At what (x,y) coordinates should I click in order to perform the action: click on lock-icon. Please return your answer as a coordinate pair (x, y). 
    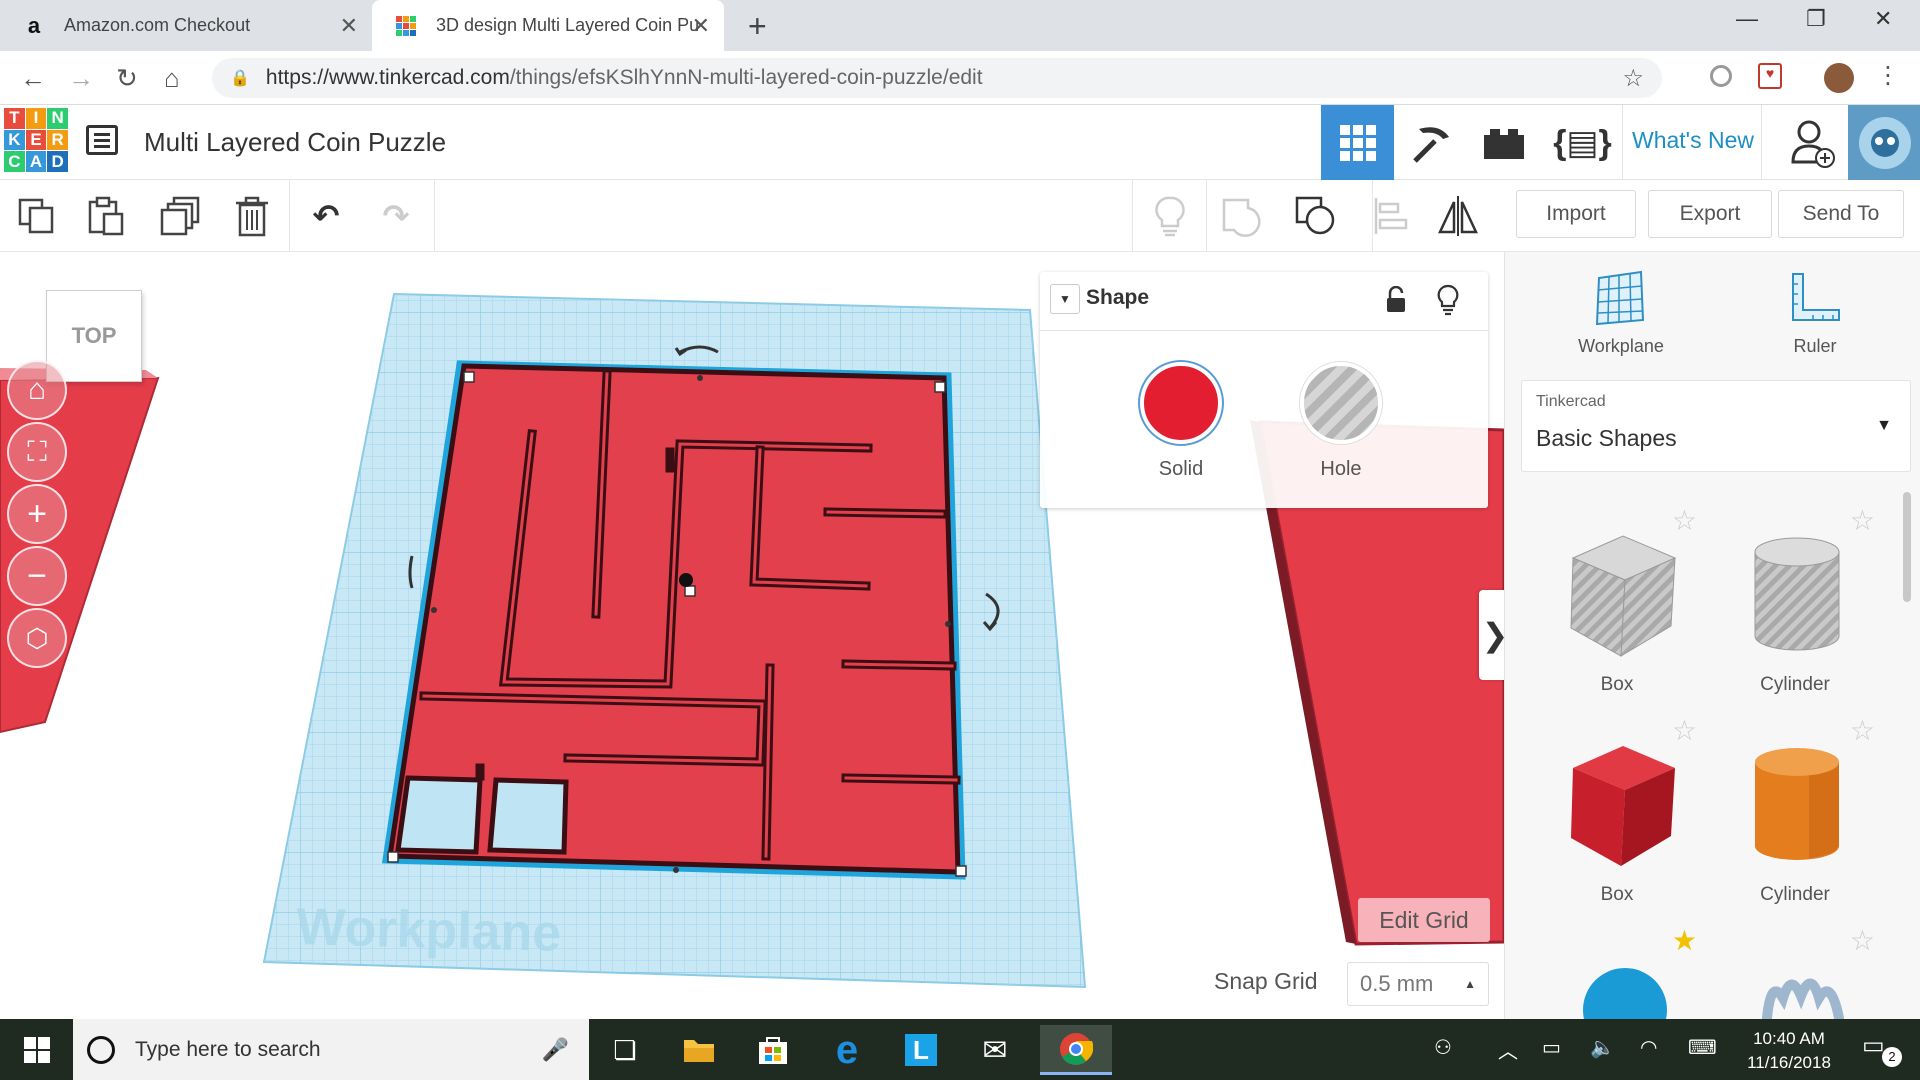
    Looking at the image, I should click on (1396, 302).